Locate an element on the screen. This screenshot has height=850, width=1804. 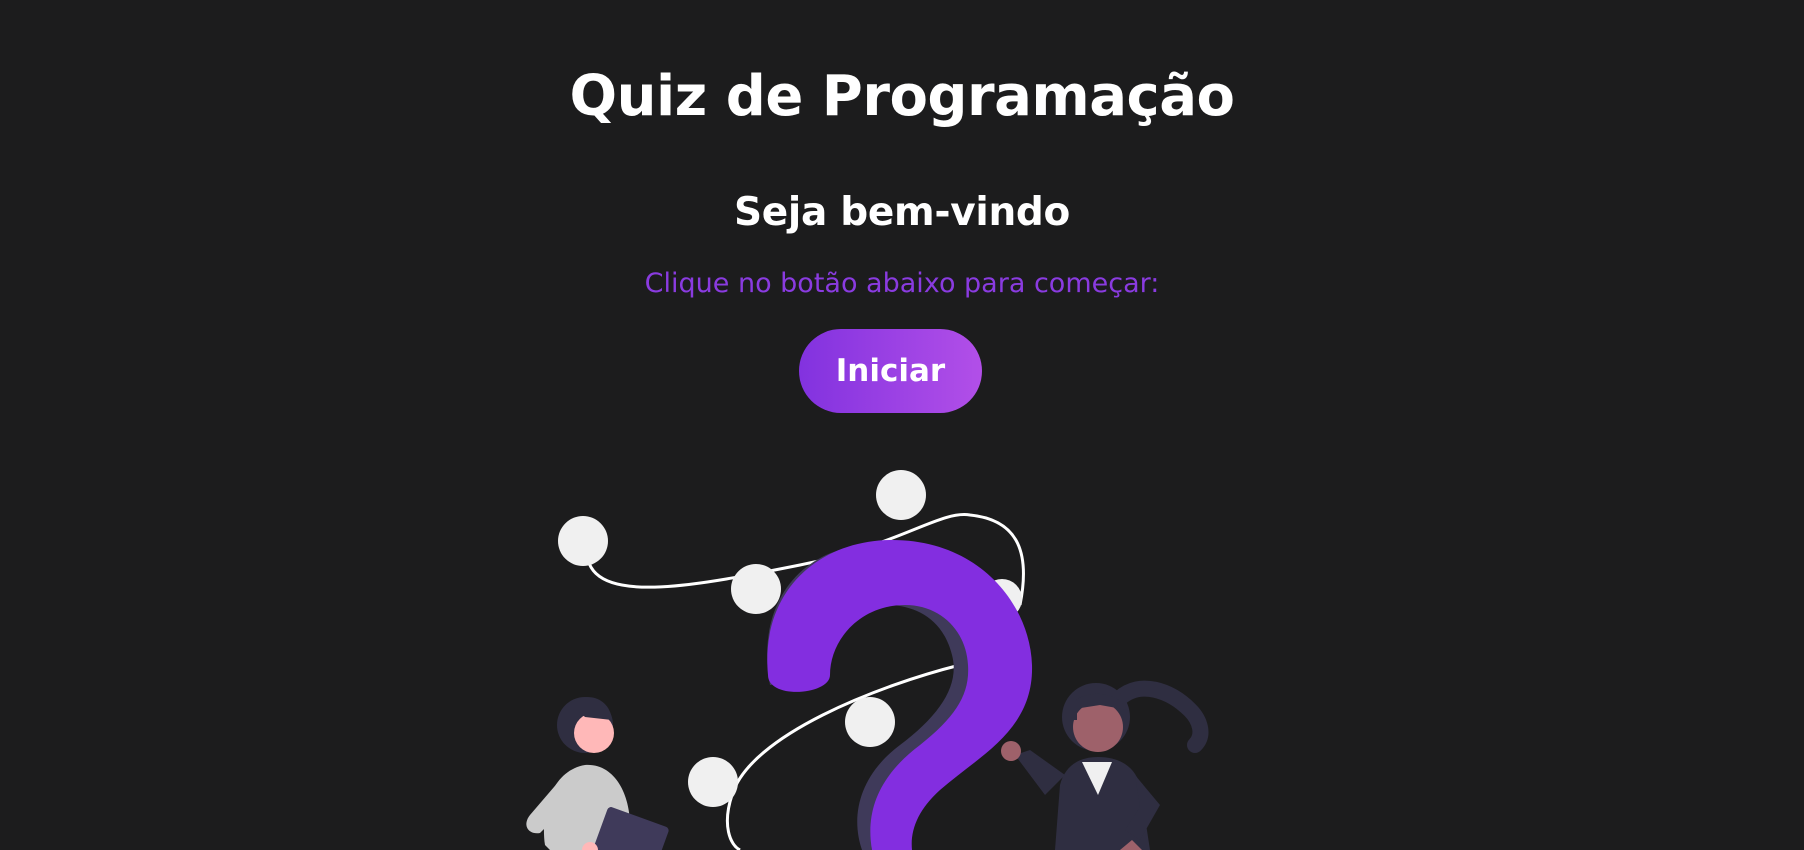
start-button: Iniciar is located at coordinates (890, 371).